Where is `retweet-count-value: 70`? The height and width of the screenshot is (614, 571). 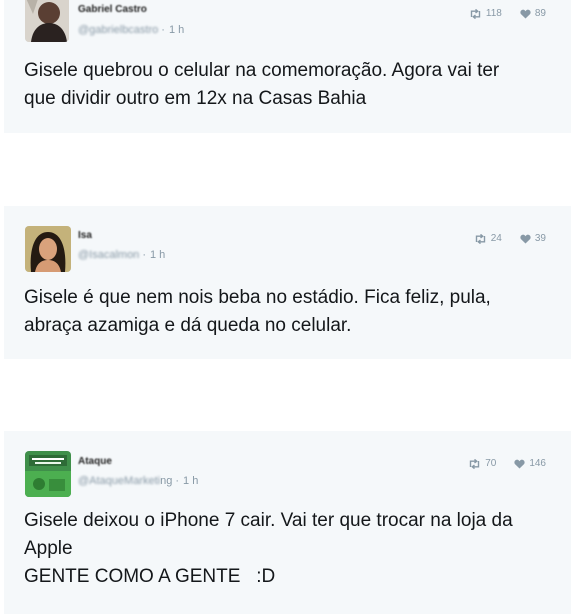
retweet-count-value: 70 is located at coordinates (491, 463).